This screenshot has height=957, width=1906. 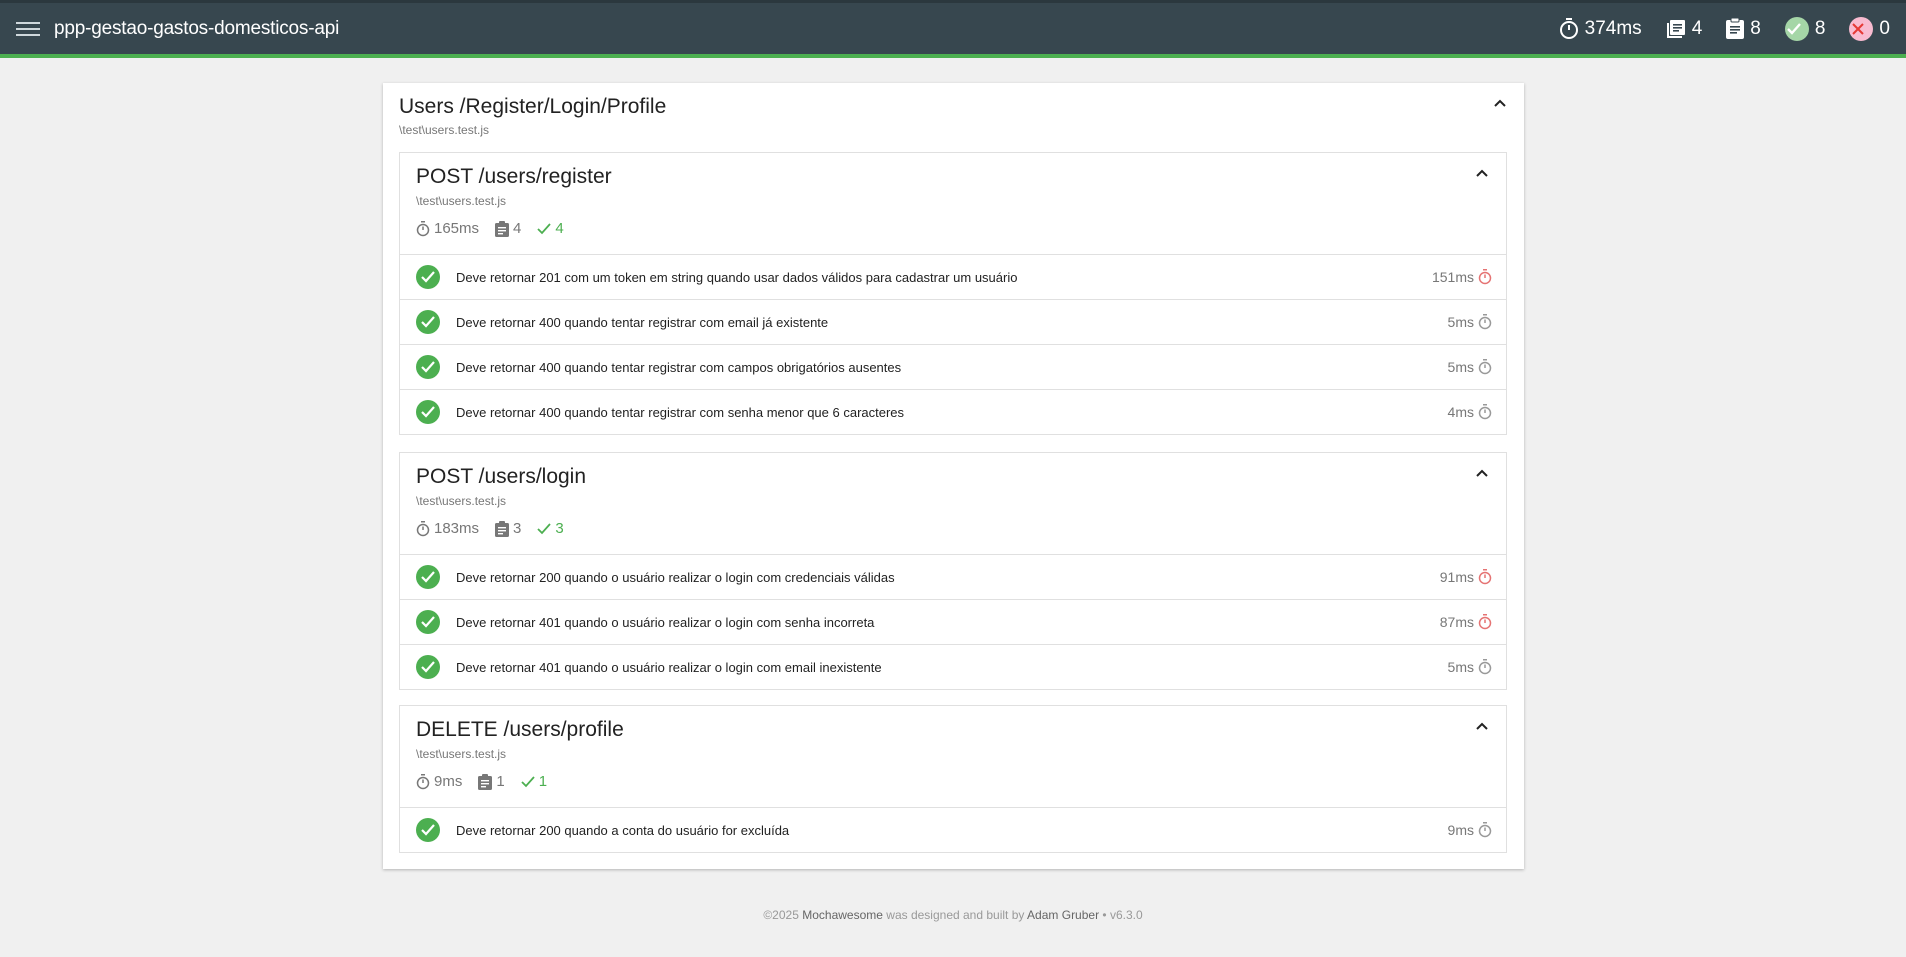 What do you see at coordinates (533, 106) in the screenshot?
I see `suite-title: Users /Register/Login/Profile` at bounding box center [533, 106].